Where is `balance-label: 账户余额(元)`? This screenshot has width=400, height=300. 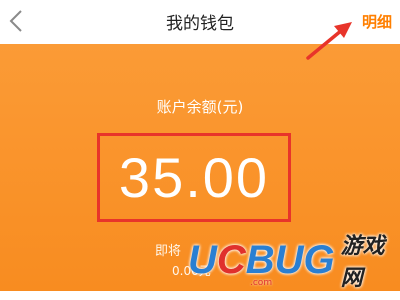
balance-label: 账户余额(元) is located at coordinates (200, 107).